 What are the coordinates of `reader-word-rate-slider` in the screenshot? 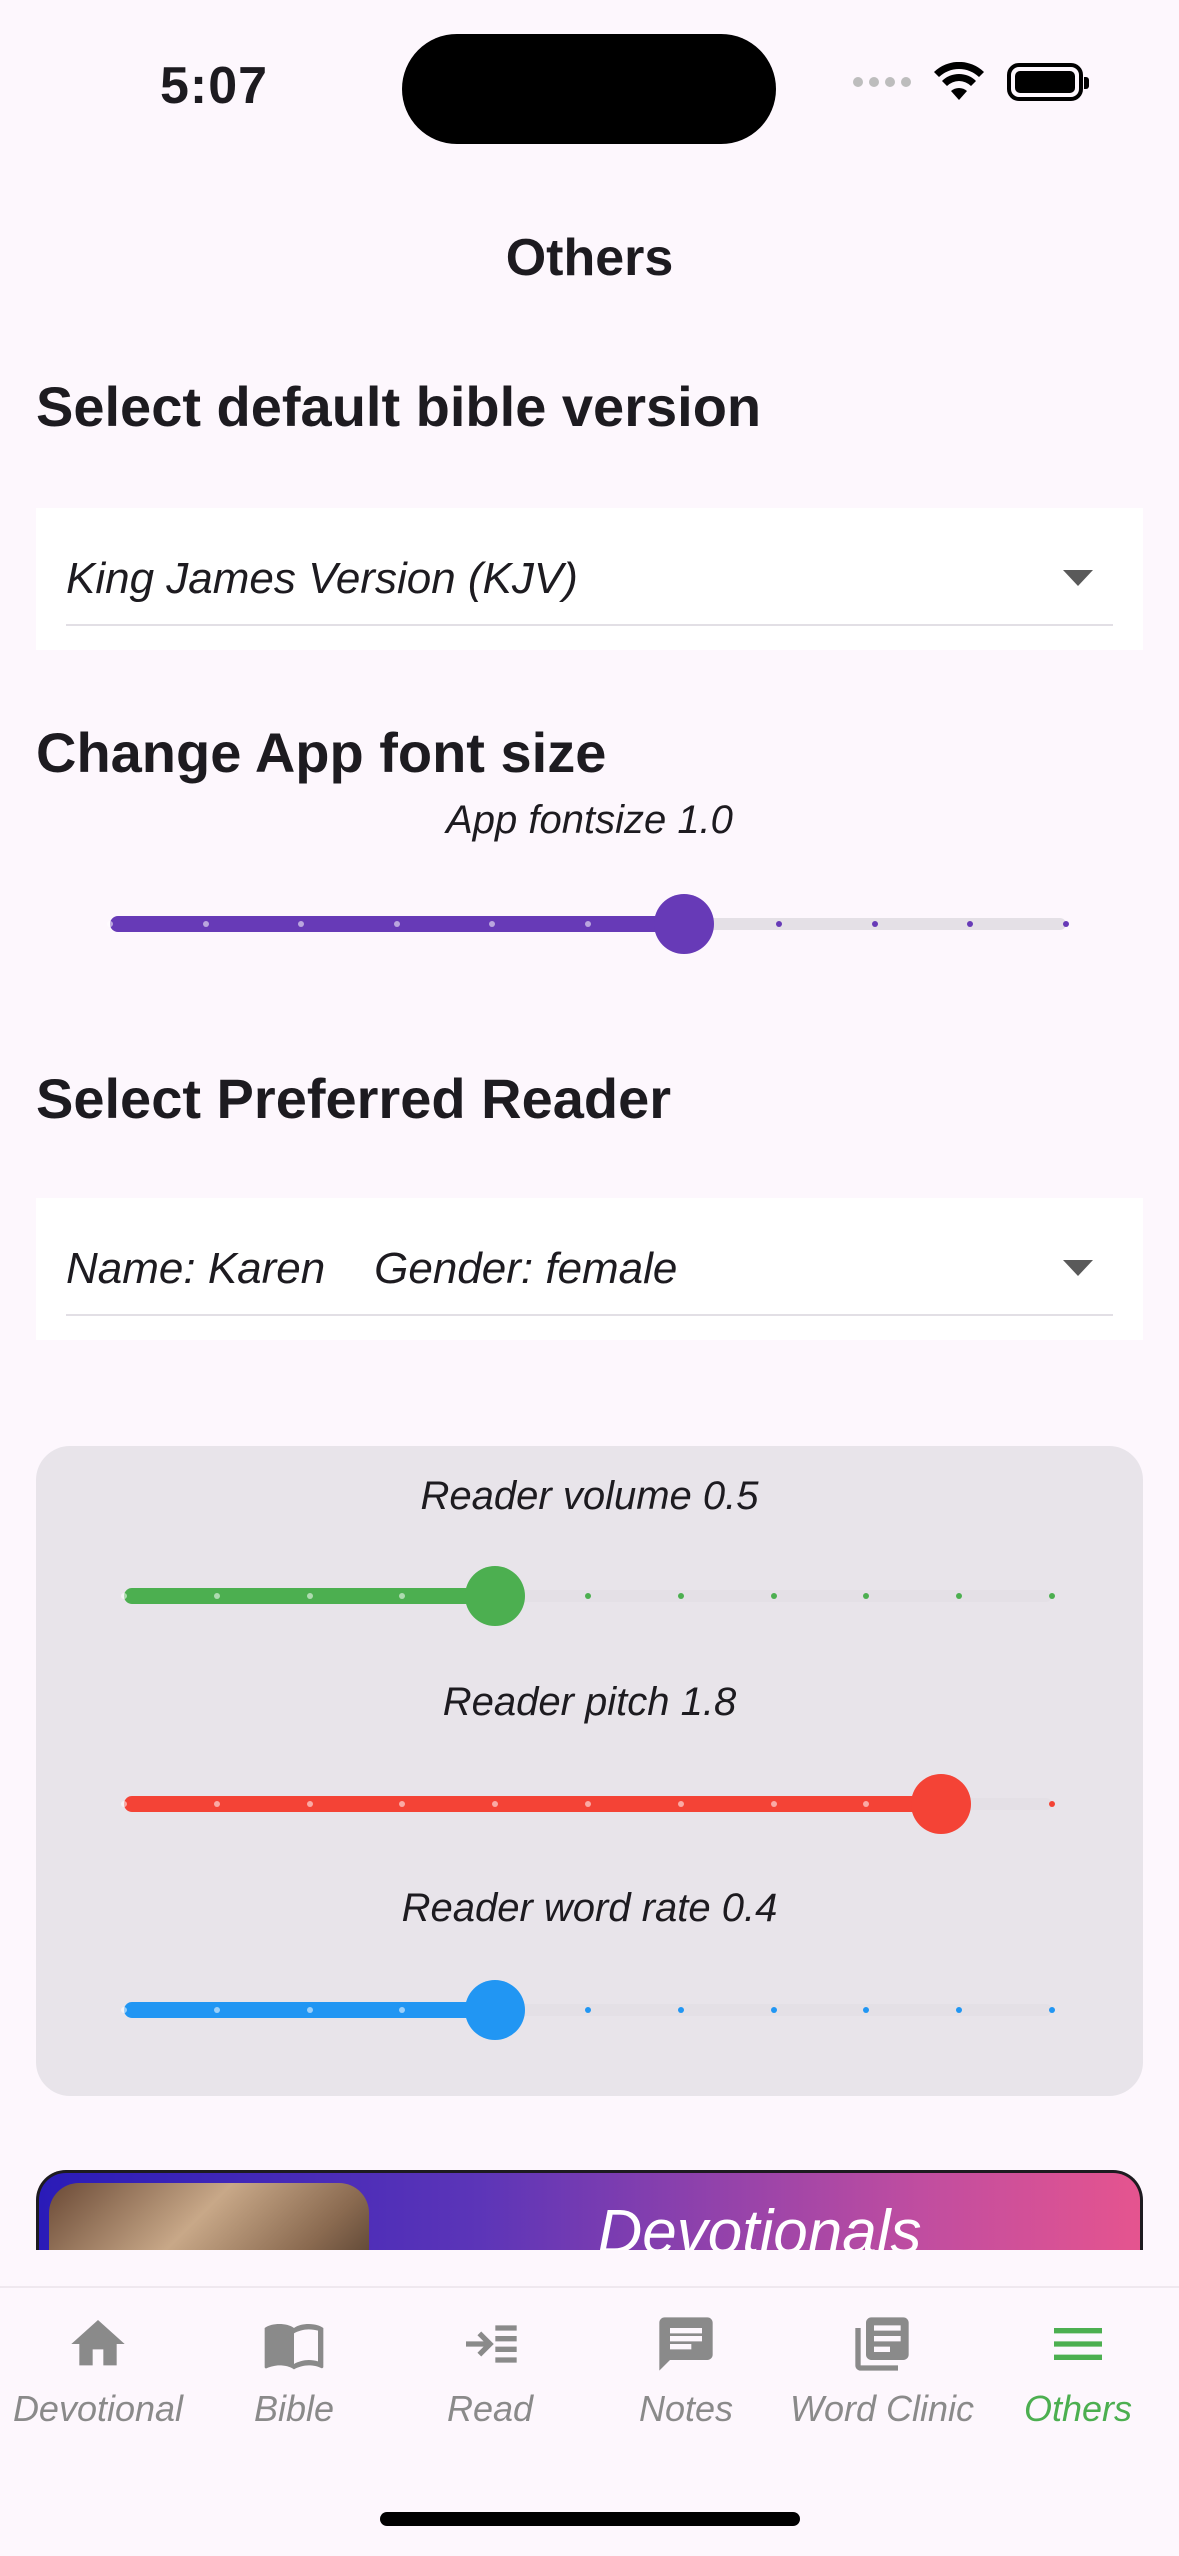 It's located at (588, 2010).